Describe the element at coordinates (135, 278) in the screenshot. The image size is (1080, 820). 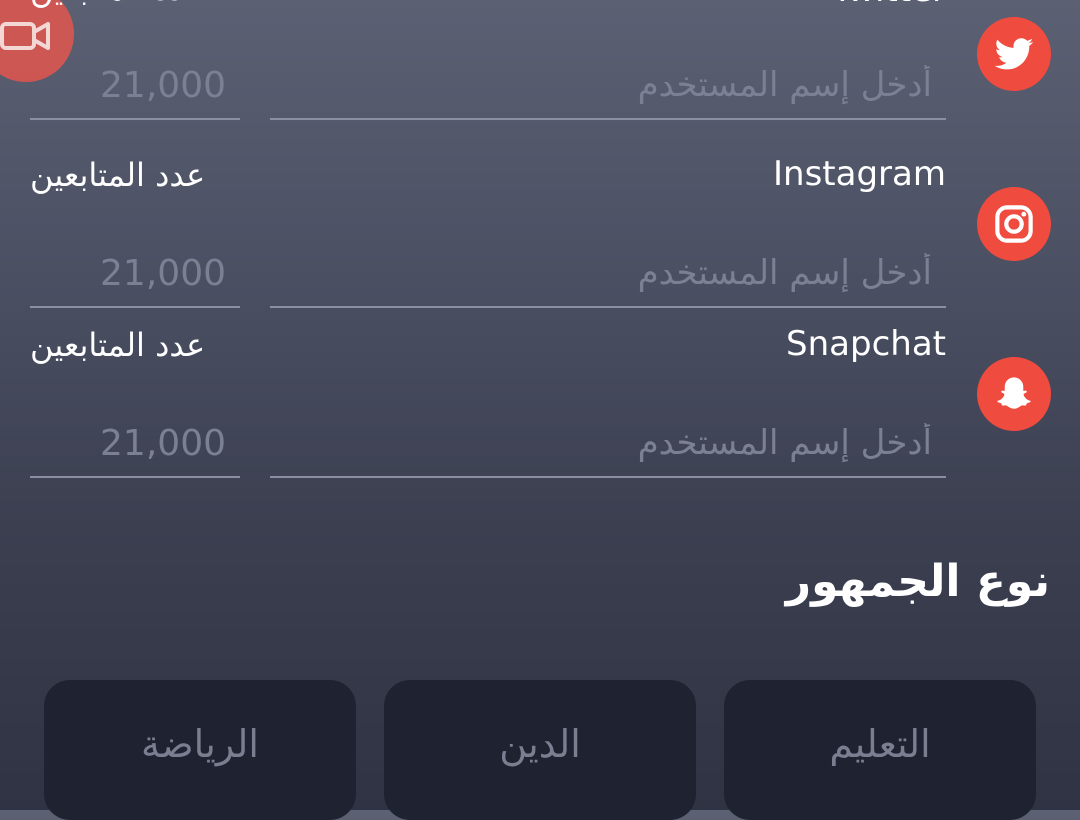
I see `instagram-followers-input` at that location.